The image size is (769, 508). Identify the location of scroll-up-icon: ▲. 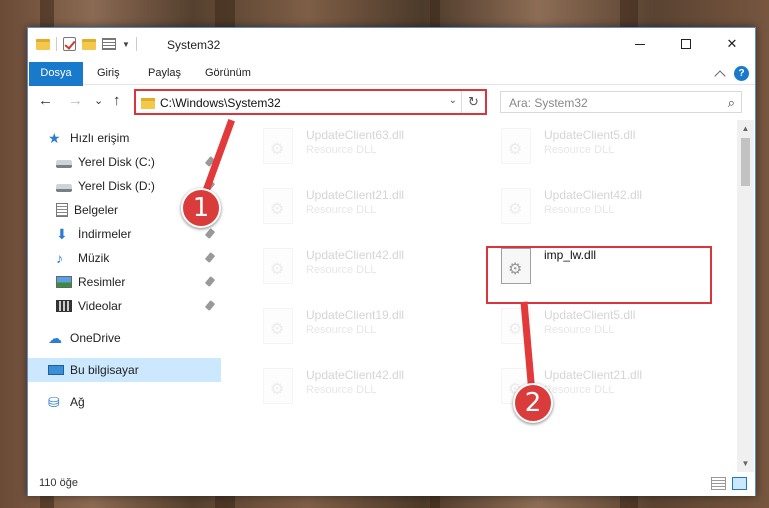
(745, 128).